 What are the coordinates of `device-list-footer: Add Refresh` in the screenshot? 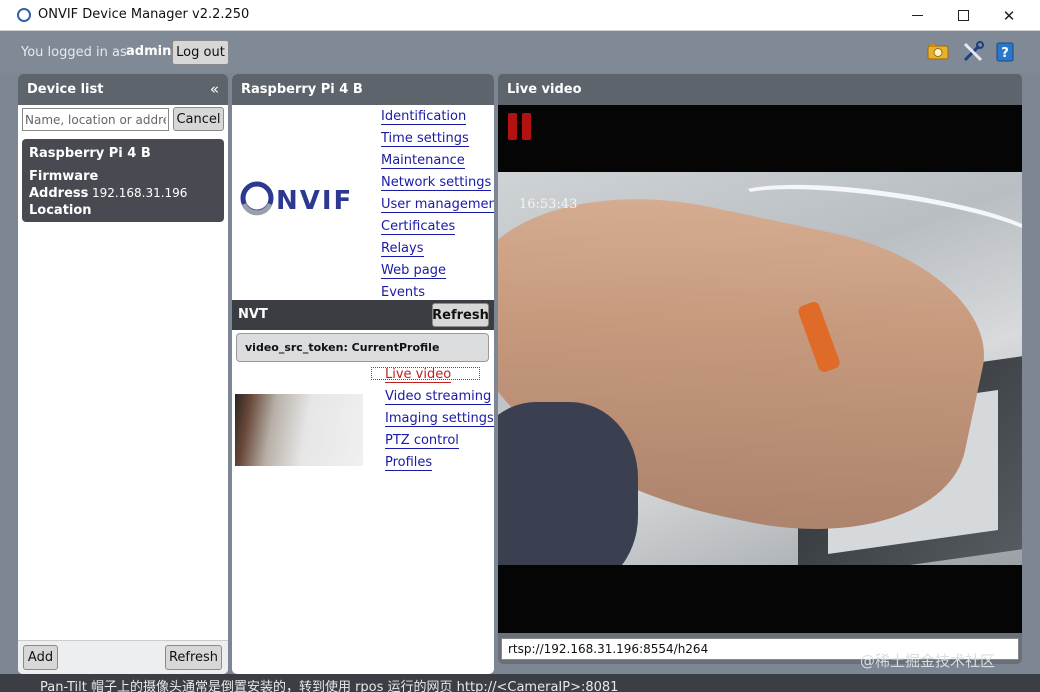 It's located at (123, 657).